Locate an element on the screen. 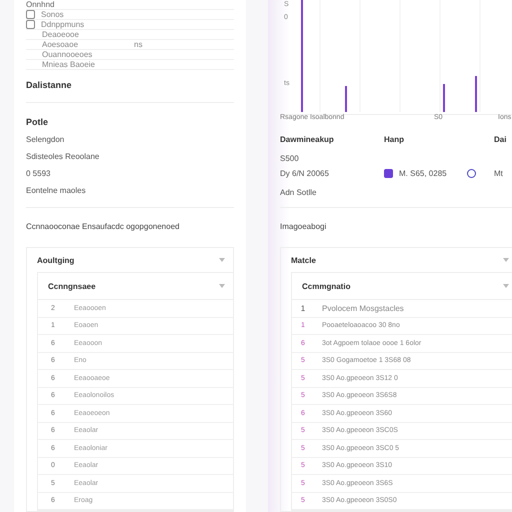 This screenshot has width=512, height=512. list-item: Ddnppmuns is located at coordinates (62, 24).